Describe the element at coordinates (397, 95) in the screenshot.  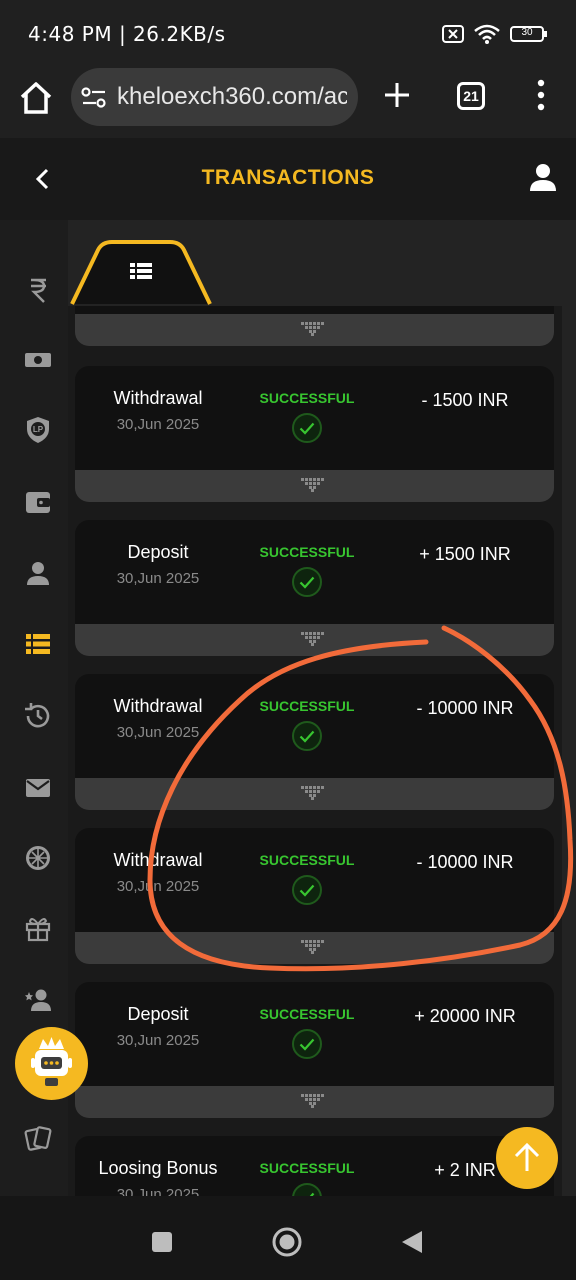
I see `new-tab-icon` at that location.